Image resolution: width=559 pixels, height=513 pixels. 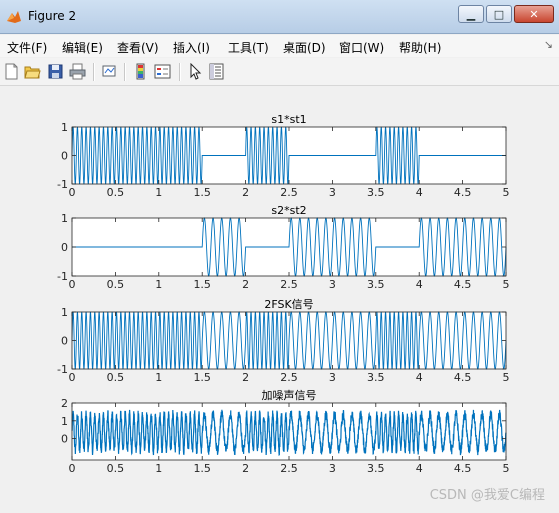 What do you see at coordinates (288, 304) in the screenshot?
I see `plot-title: 2FSK信号` at bounding box center [288, 304].